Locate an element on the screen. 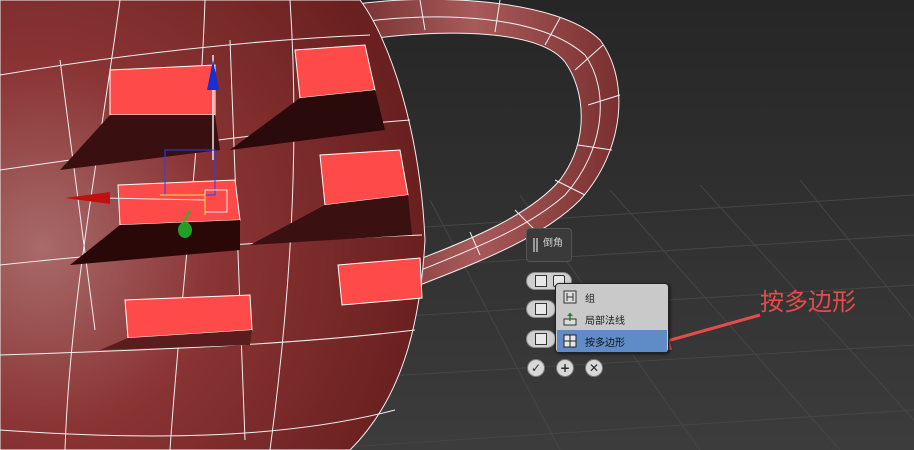 The image size is (914, 450). apply-button: + is located at coordinates (565, 368).